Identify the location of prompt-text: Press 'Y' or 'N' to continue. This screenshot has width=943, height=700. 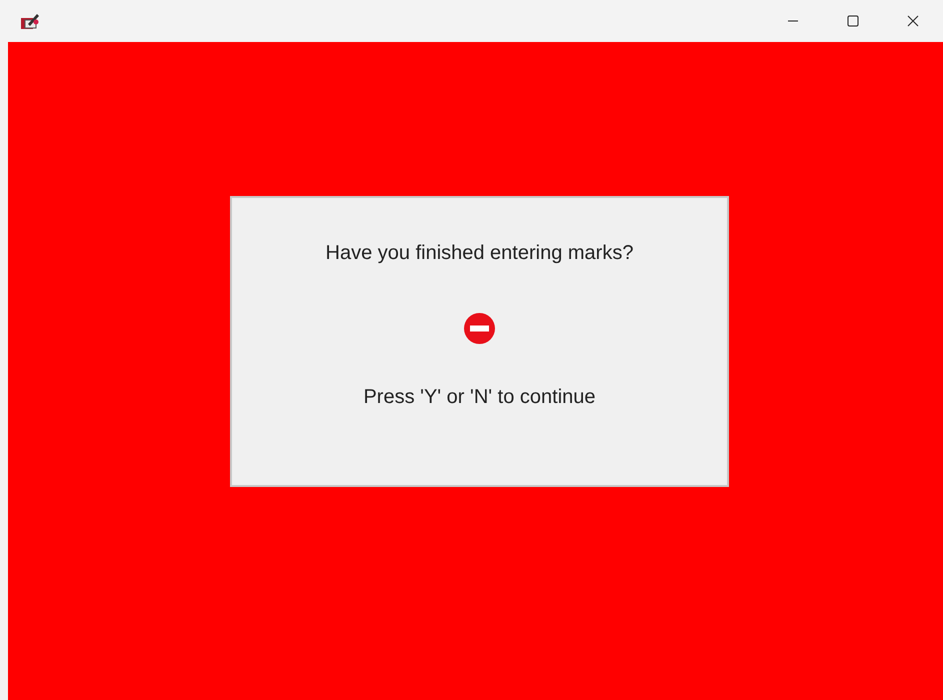
(479, 397).